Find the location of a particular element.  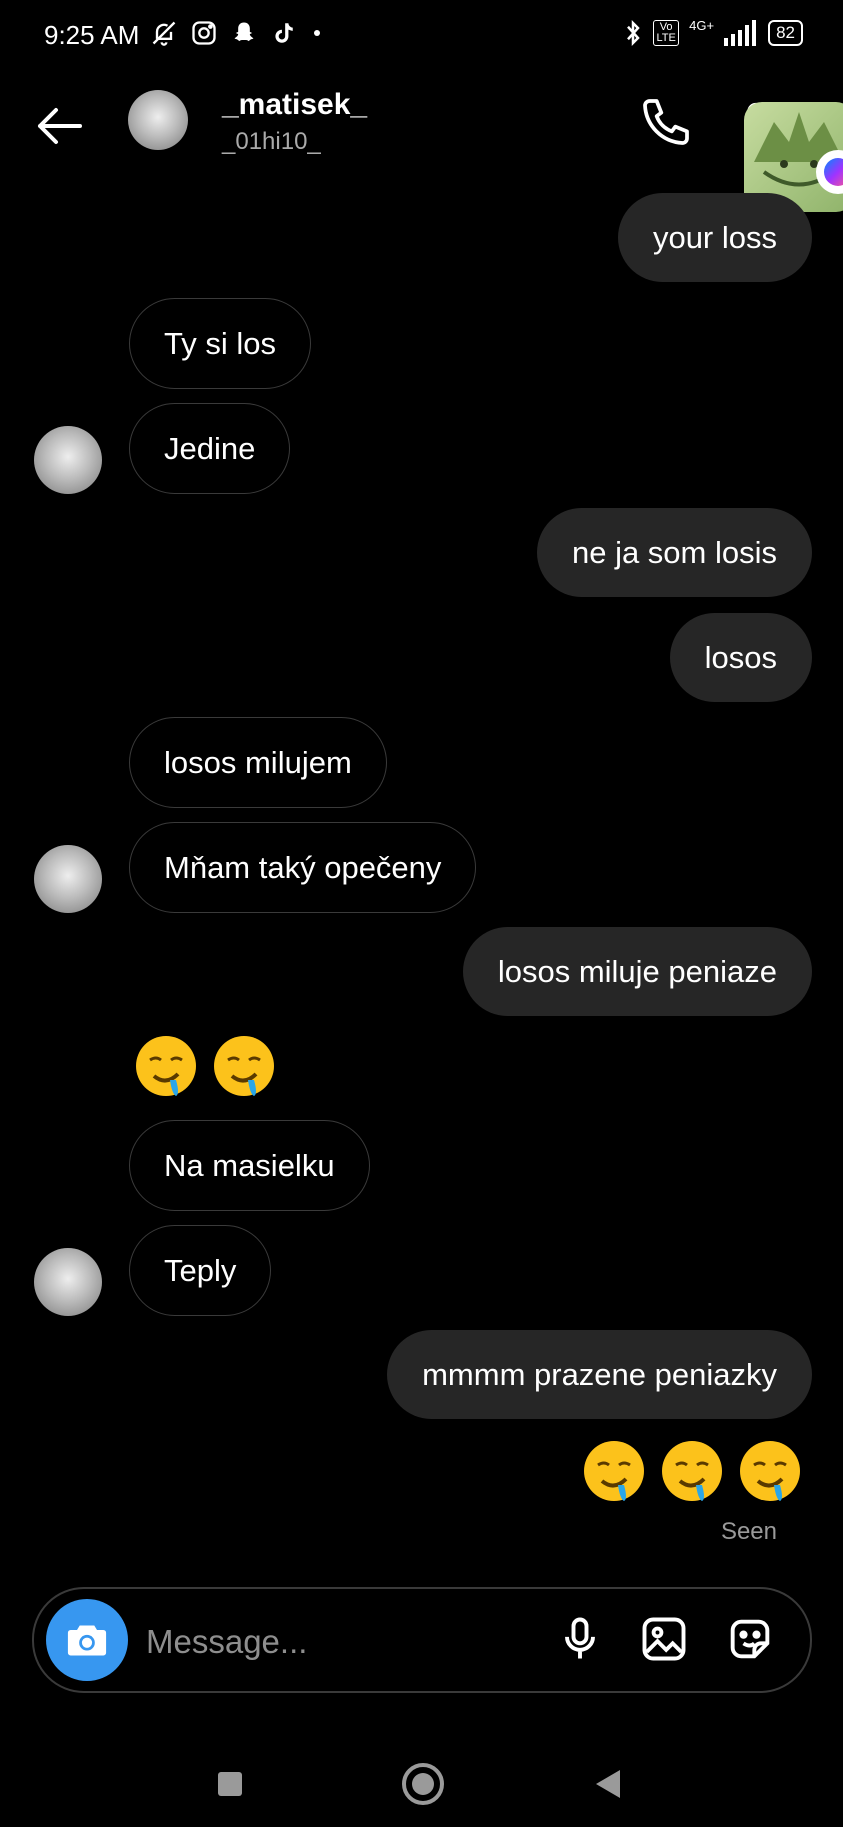

recent-apps-button is located at coordinates (230, 1784).